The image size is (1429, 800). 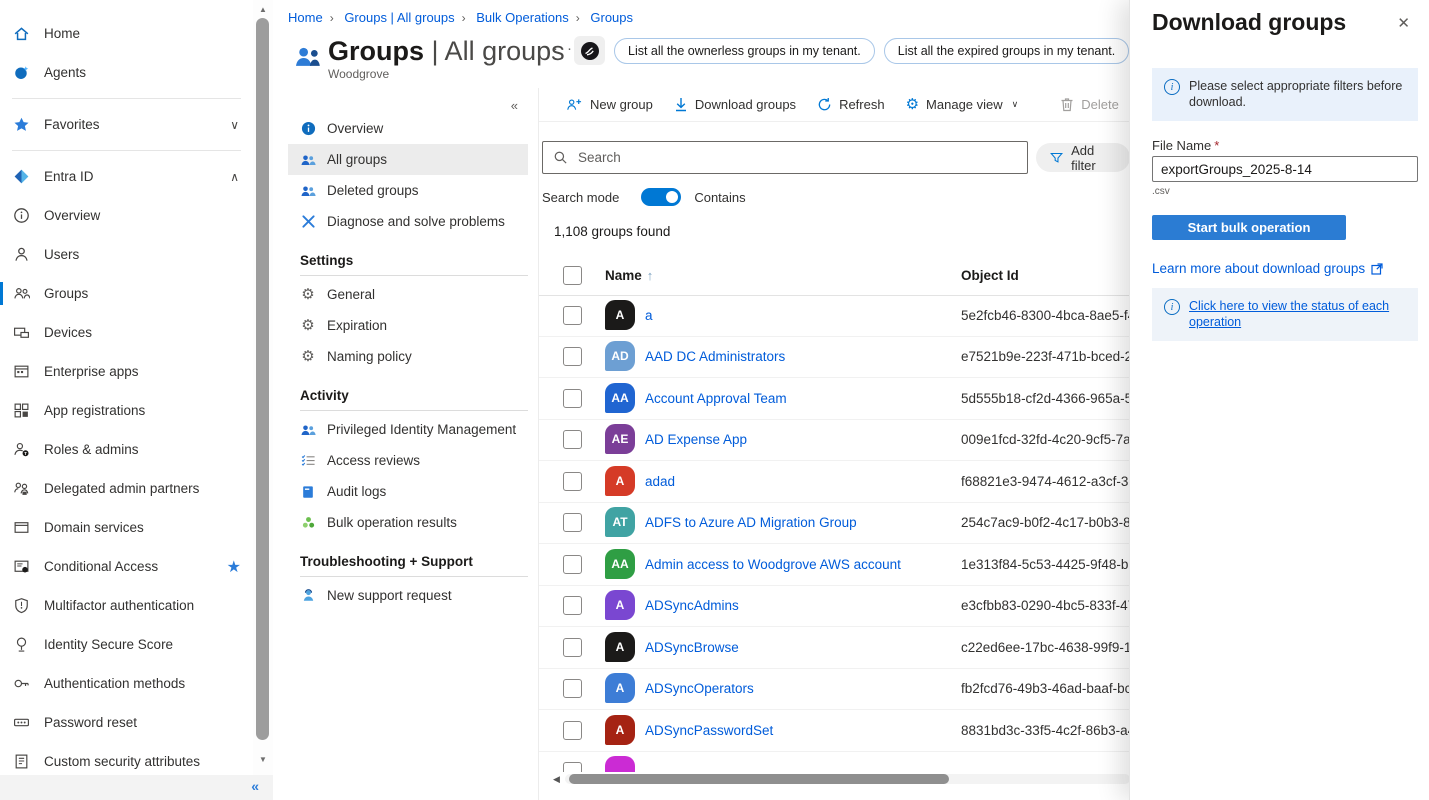 I want to click on subnav-item-general: ⚙ General, so click(x=408, y=294).